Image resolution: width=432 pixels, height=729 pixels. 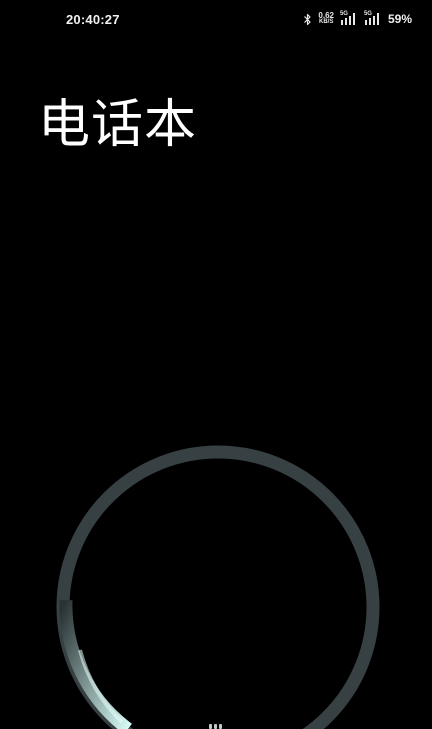 I want to click on gesture-handle, so click(x=218, y=726).